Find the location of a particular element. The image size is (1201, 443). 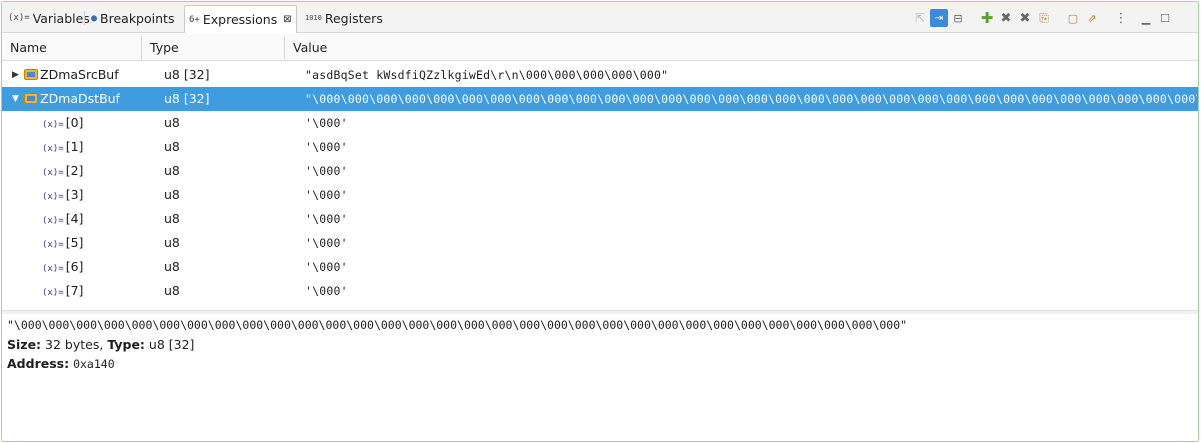

row-name-cell: (x)= [2] is located at coordinates (62, 171).